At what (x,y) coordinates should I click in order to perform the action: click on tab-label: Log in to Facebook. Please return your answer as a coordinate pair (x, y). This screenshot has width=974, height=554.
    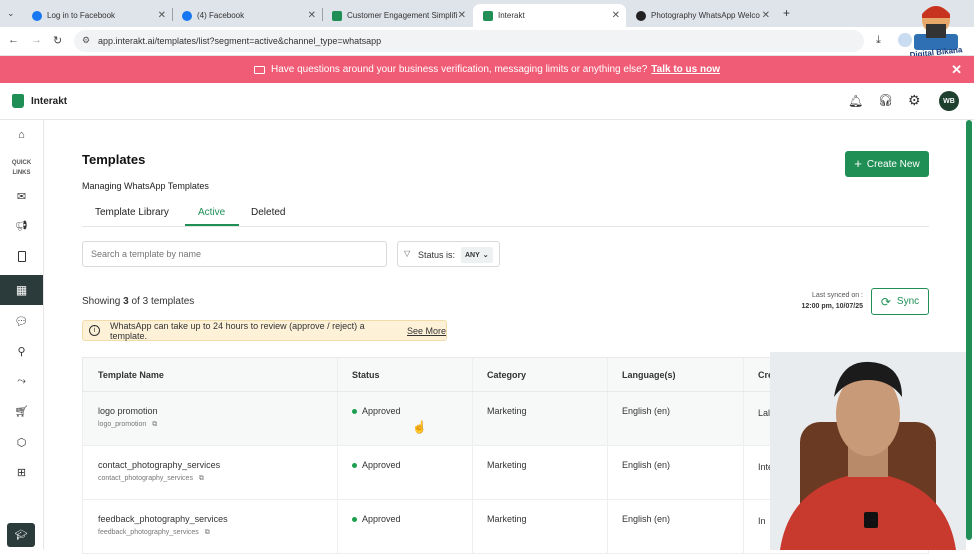
    Looking at the image, I should click on (81, 15).